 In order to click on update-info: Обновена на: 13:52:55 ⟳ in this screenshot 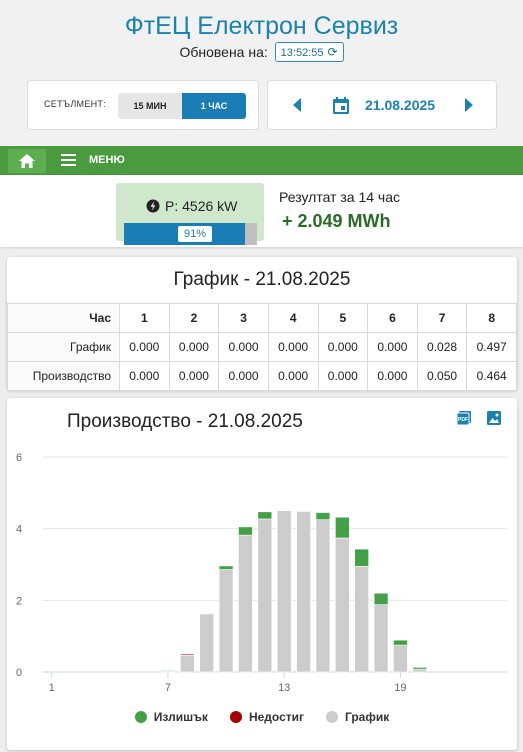, I will do `click(261, 52)`.